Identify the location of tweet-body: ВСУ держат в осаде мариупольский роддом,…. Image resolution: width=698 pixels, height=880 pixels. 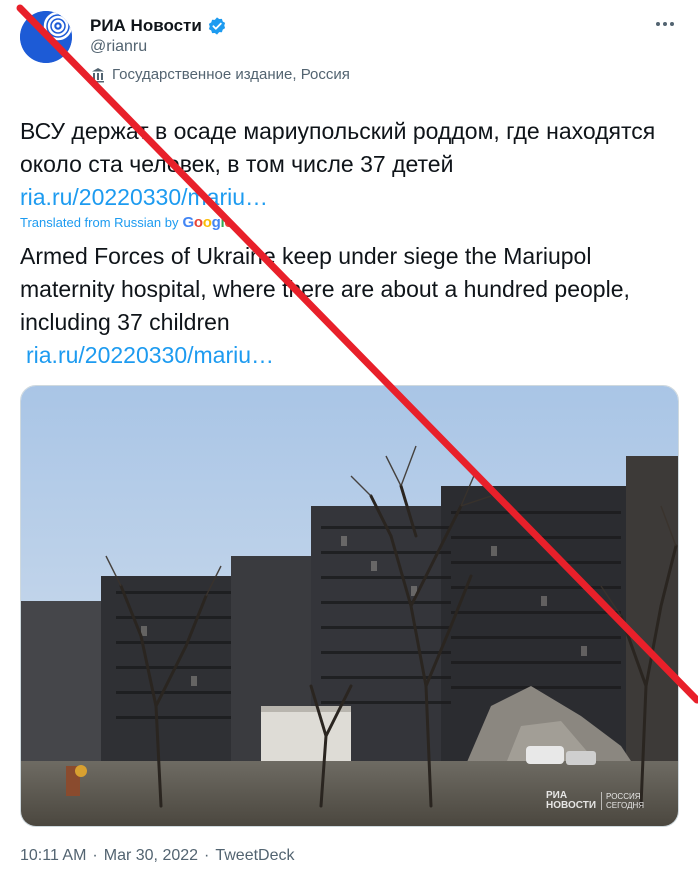
(338, 147).